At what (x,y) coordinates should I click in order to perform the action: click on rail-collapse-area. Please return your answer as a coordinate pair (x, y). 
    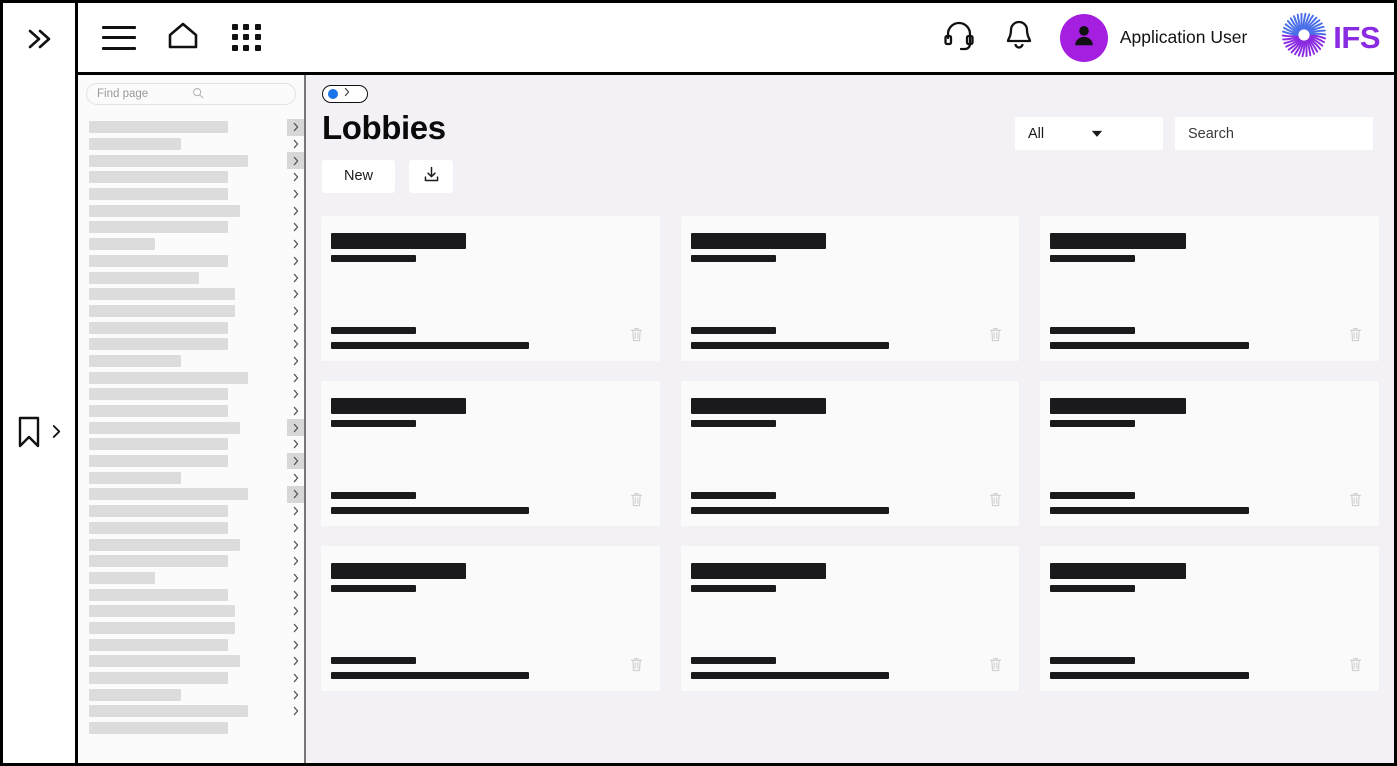
    Looking at the image, I should click on (40, 39).